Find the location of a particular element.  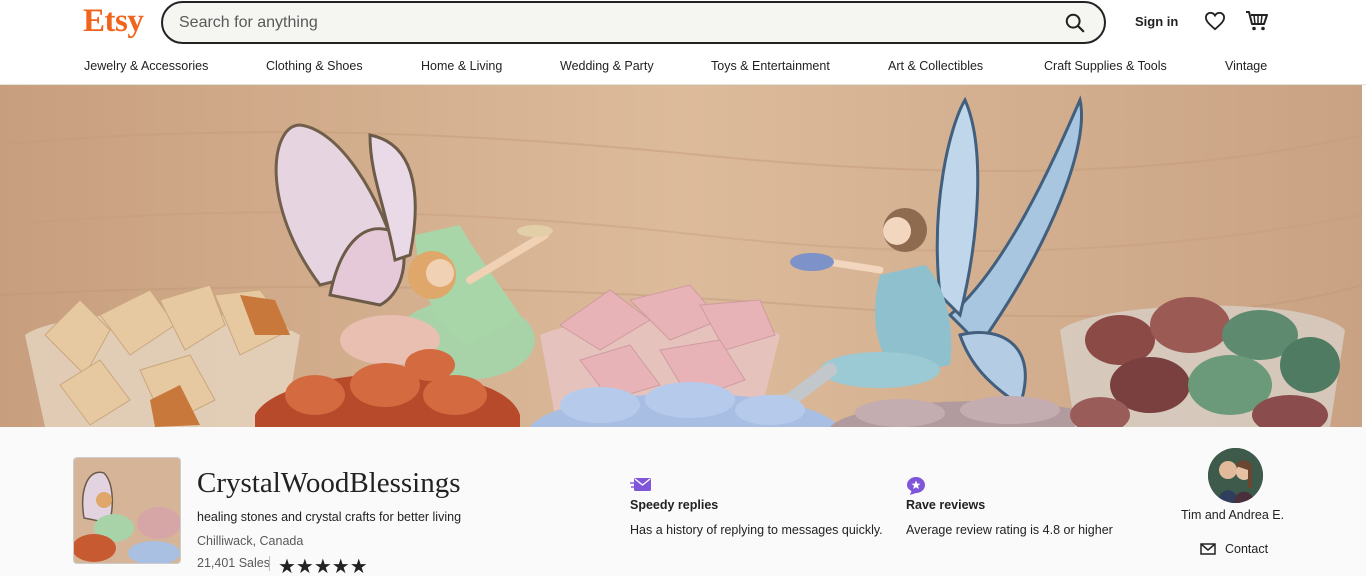

shop-sales-count: 21,401 Sales is located at coordinates (233, 563).